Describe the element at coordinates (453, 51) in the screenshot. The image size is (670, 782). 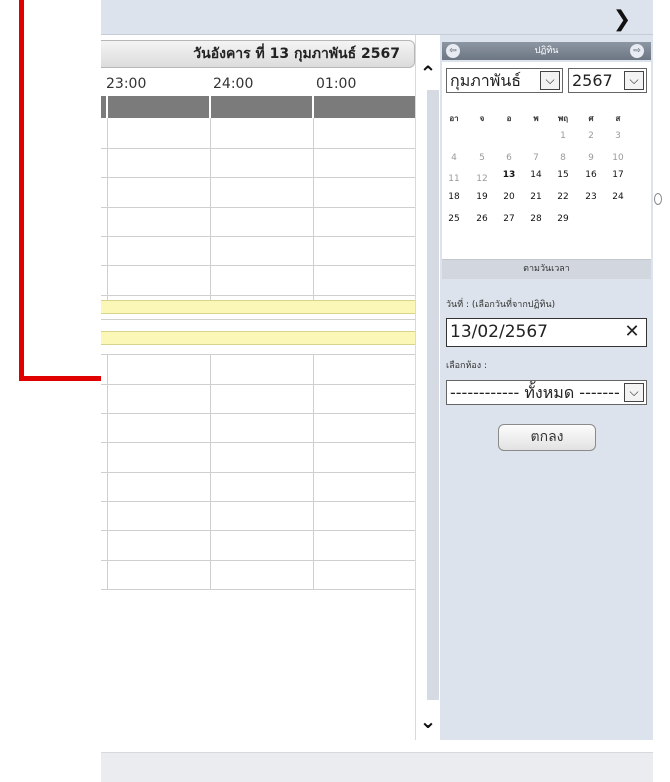
I see `arrow-left-icon: ⇦` at that location.